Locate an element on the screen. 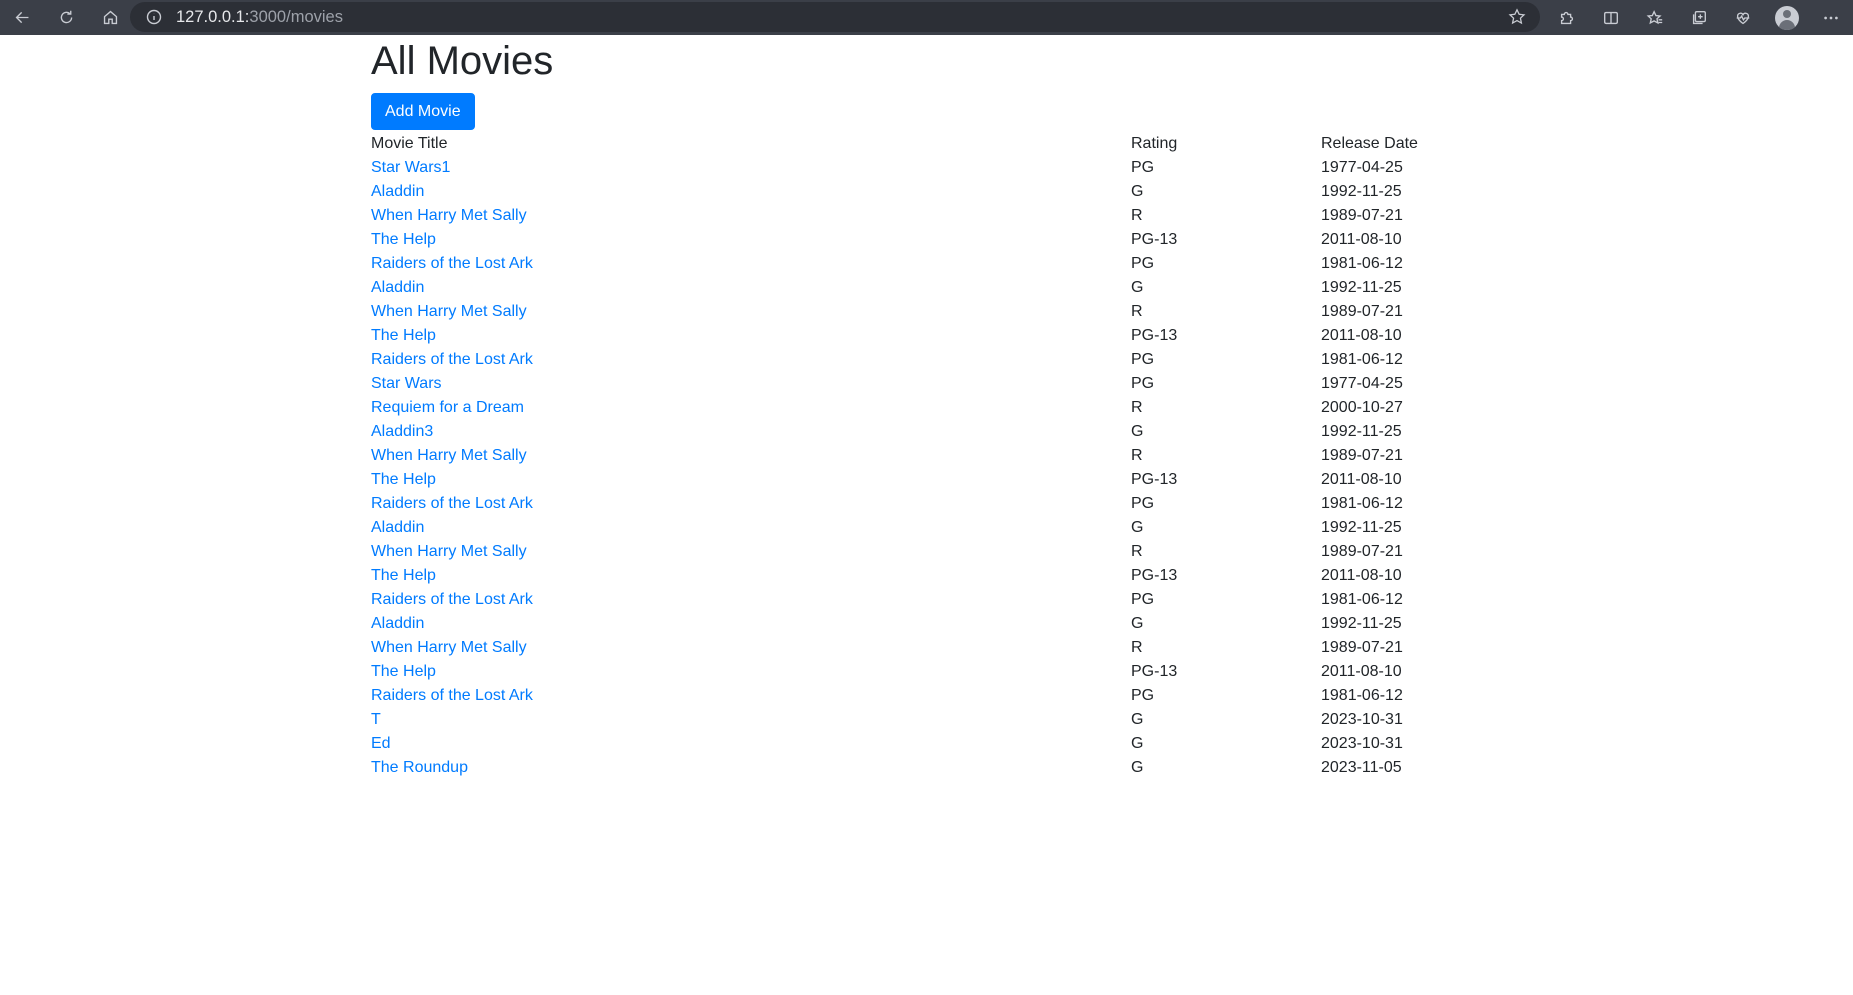 Image resolution: width=1853 pixels, height=995 pixels. split-screen-icon is located at coordinates (1611, 17).